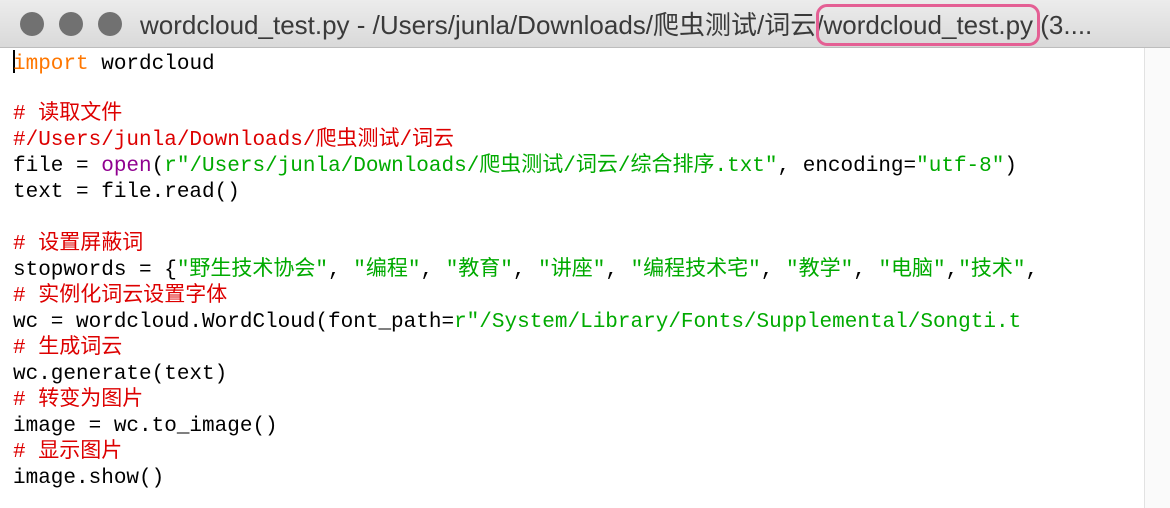 The height and width of the screenshot is (508, 1170). Describe the element at coordinates (78, 400) in the screenshot. I see `code-token-comment: # 转变为图片` at that location.